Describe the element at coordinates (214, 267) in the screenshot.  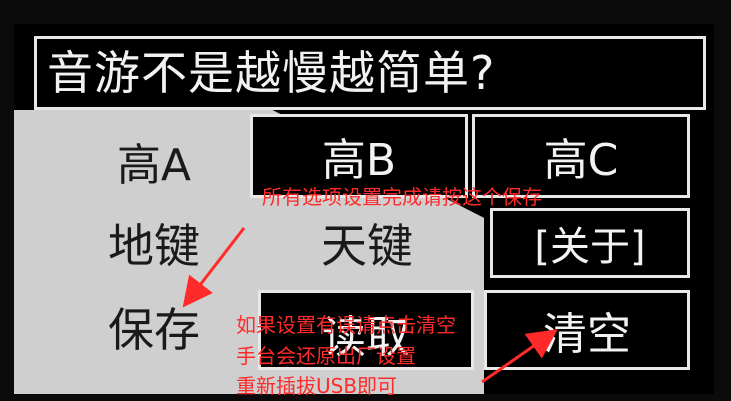
I see `save-hint-arrow` at that location.